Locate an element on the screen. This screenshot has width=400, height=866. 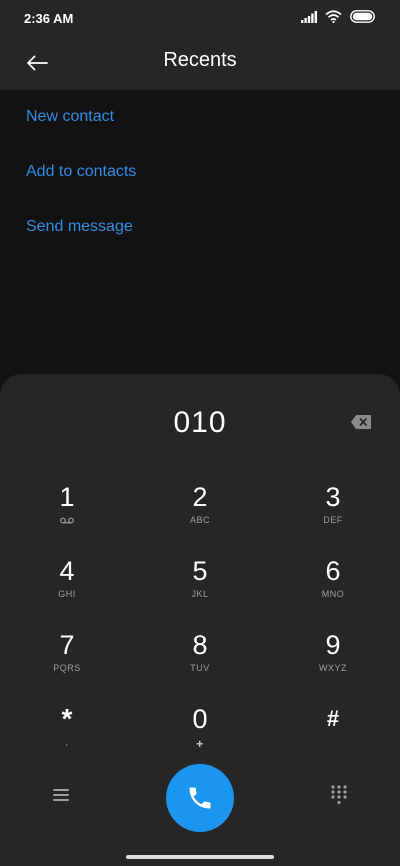
backspace-icon is located at coordinates (361, 422).